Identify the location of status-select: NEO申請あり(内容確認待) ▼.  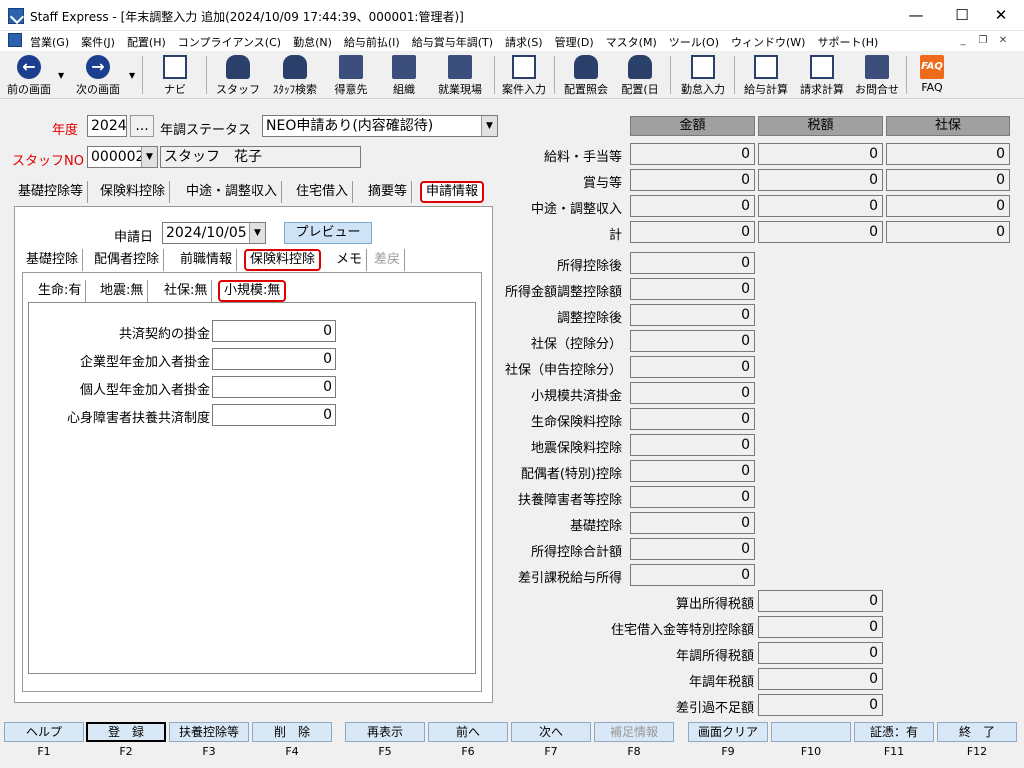
(380, 126).